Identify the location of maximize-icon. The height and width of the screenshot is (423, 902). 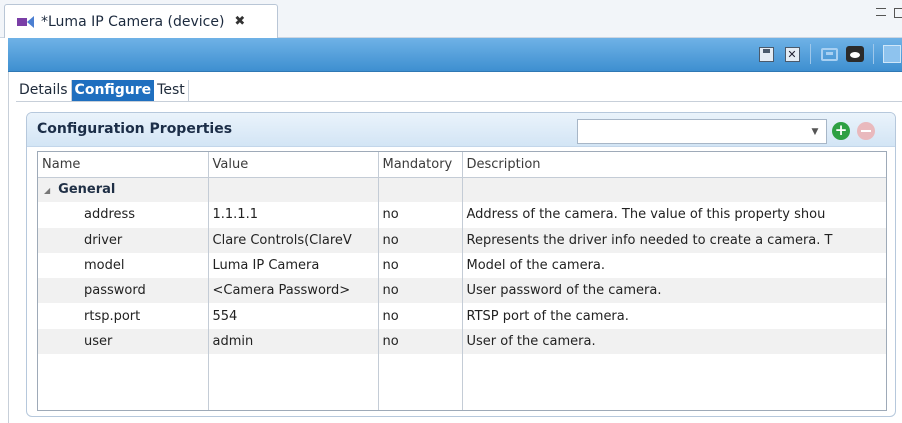
(898, 13).